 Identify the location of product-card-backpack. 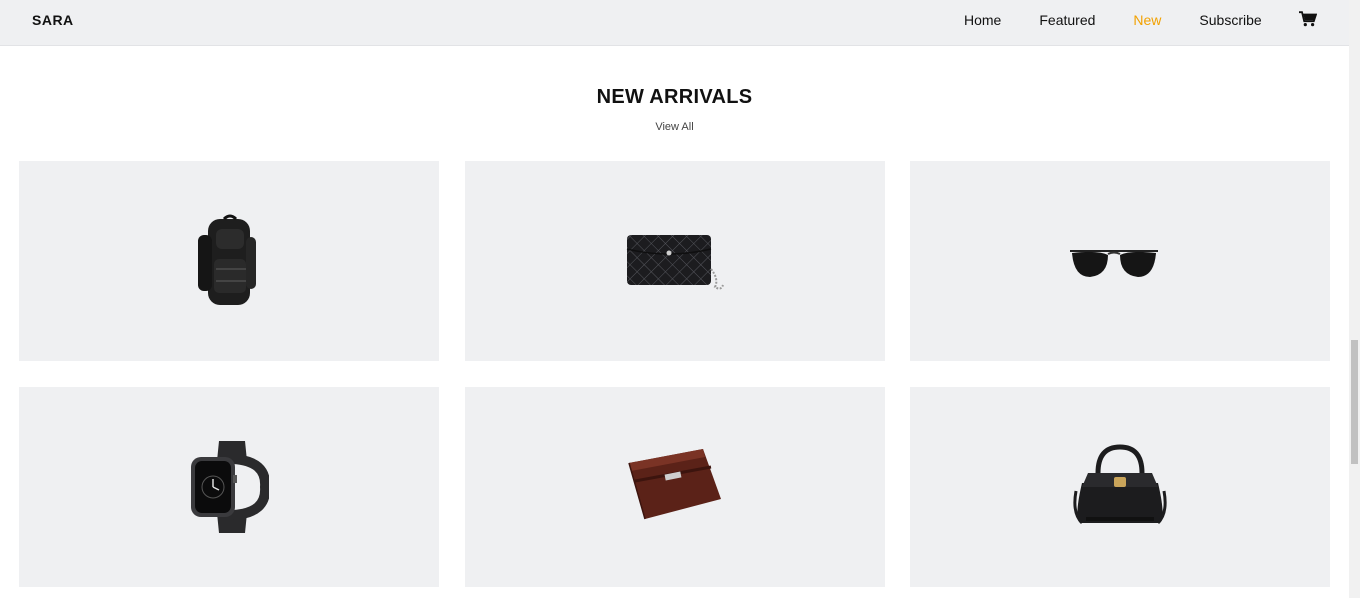
(229, 261).